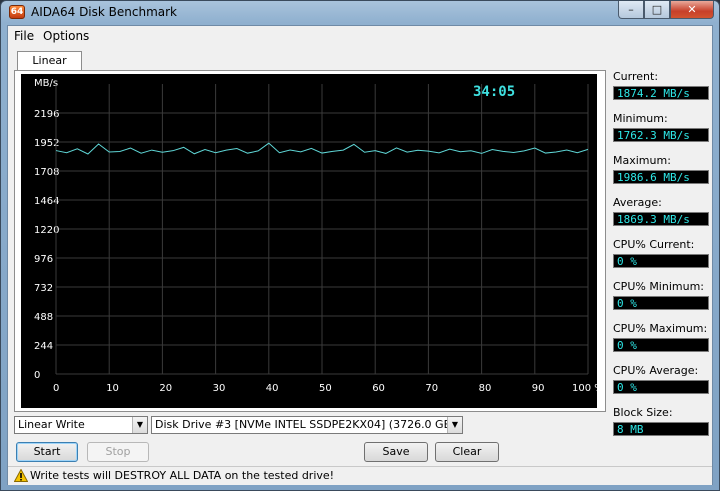 This screenshot has height=491, width=720. What do you see at coordinates (494, 92) in the screenshot?
I see `elapsed-timer: 34:05` at bounding box center [494, 92].